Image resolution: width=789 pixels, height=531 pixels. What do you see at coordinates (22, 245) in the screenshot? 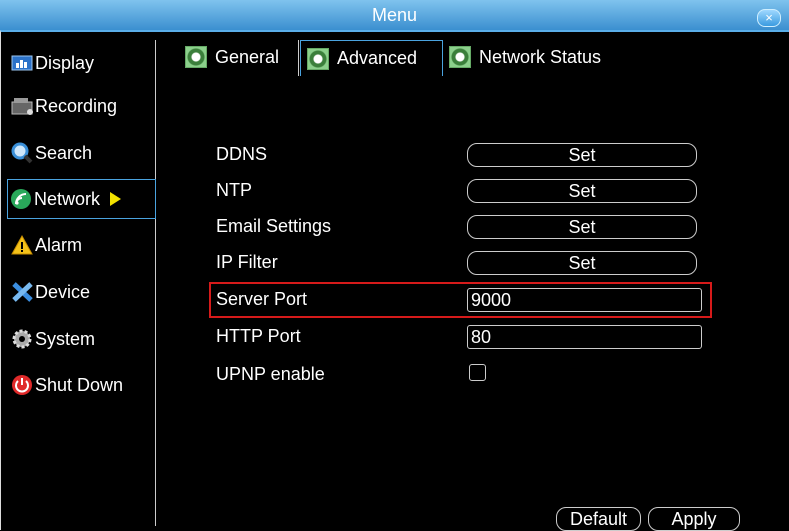
I see `alarm-icon` at bounding box center [22, 245].